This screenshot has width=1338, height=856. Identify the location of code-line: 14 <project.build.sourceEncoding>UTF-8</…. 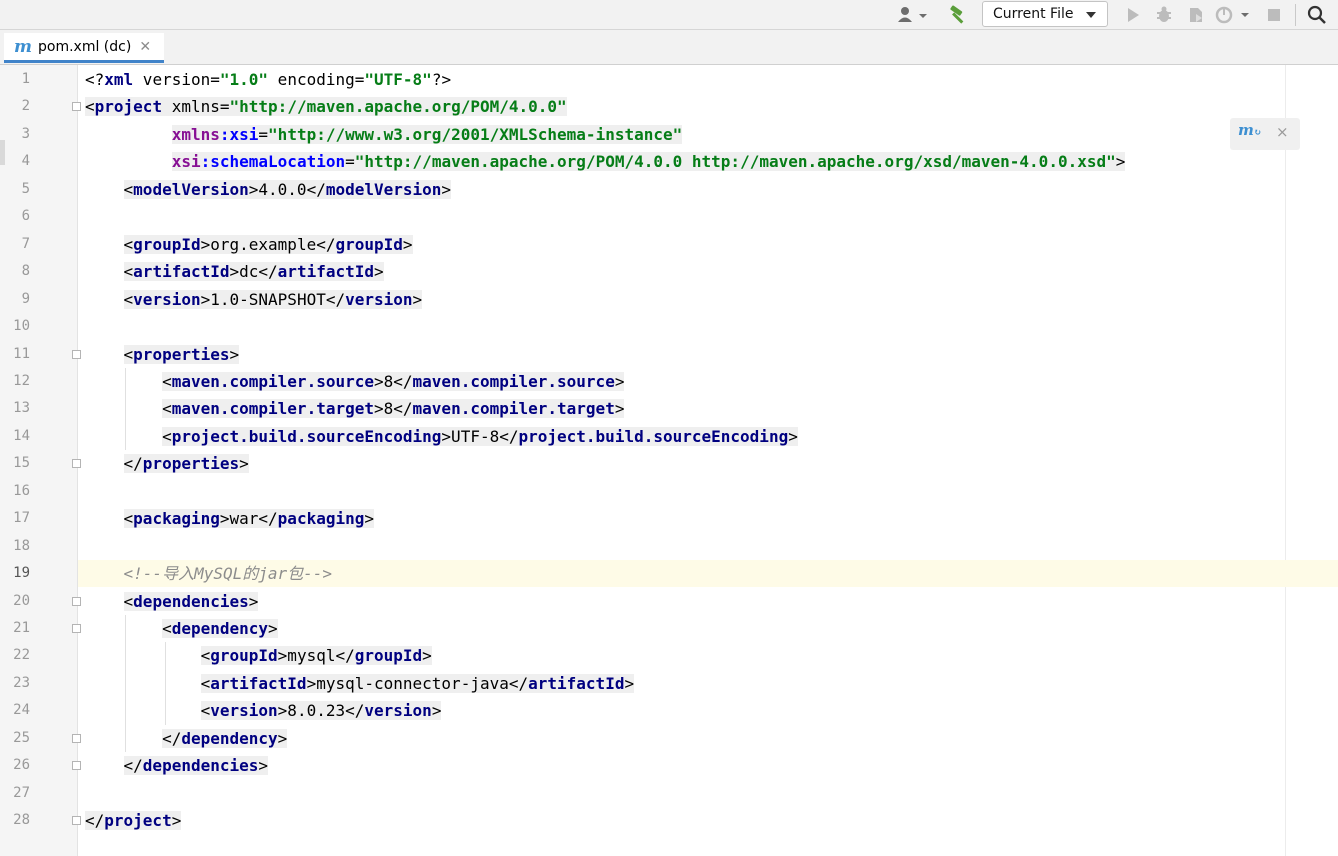
(669, 436).